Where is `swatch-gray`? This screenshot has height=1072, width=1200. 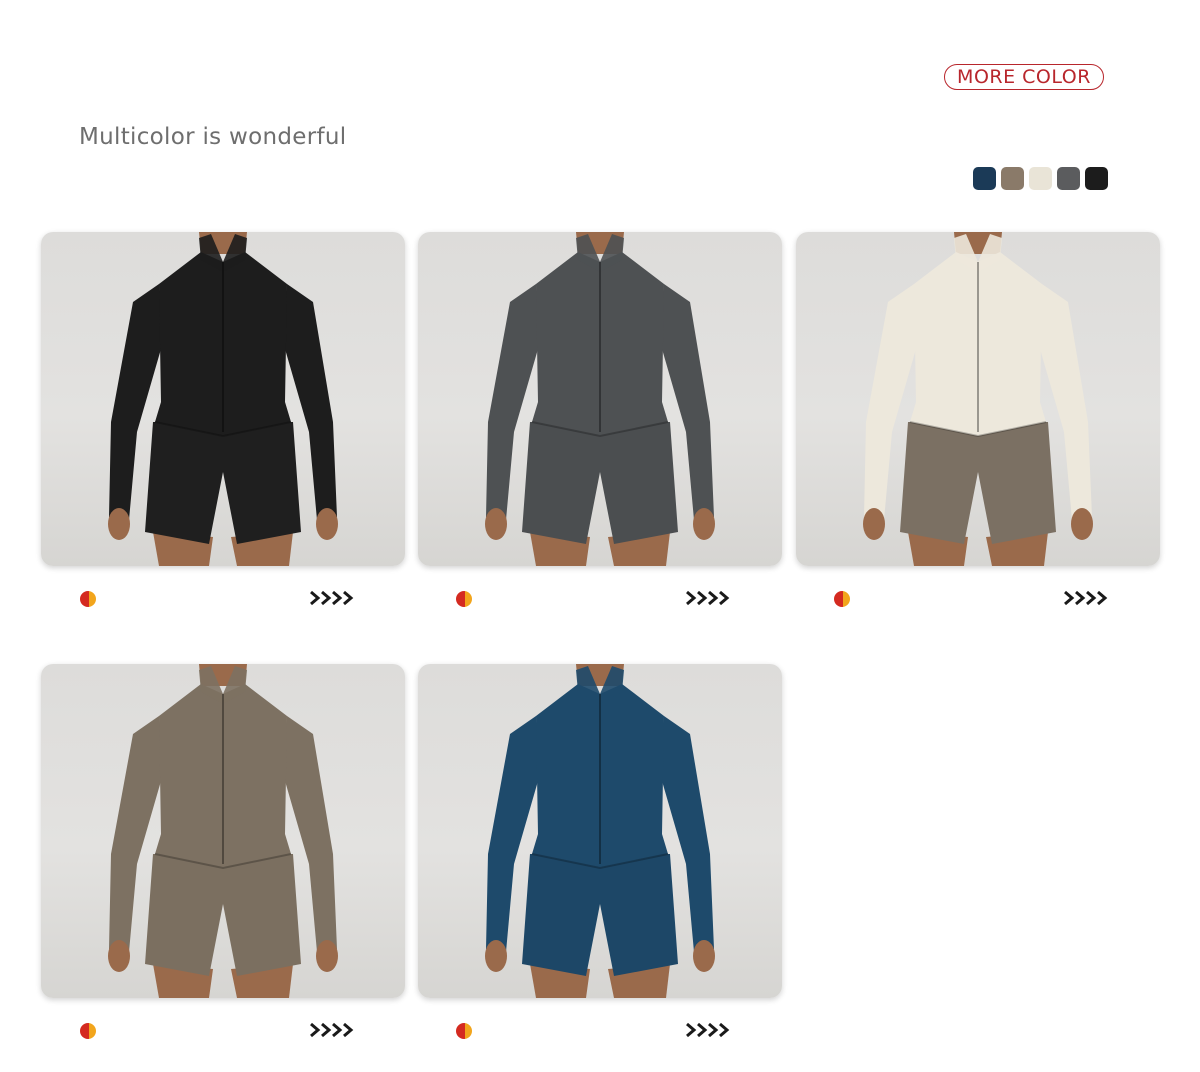
swatch-gray is located at coordinates (1068, 178).